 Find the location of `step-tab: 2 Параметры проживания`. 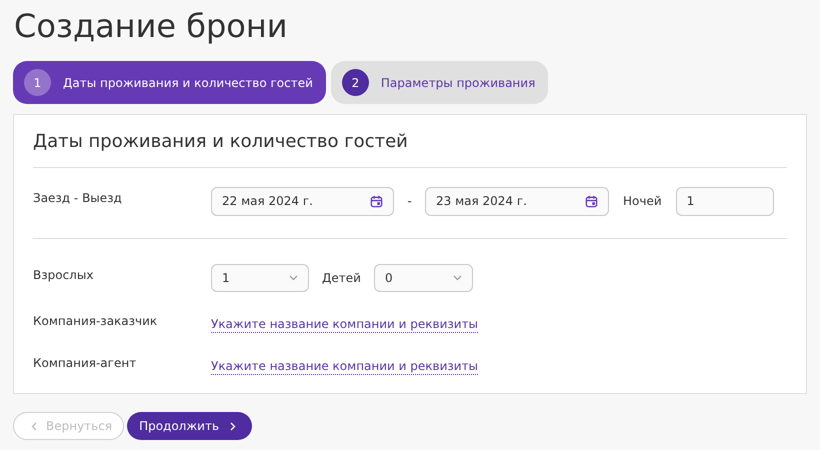

step-tab: 2 Параметры проживания is located at coordinates (439, 82).